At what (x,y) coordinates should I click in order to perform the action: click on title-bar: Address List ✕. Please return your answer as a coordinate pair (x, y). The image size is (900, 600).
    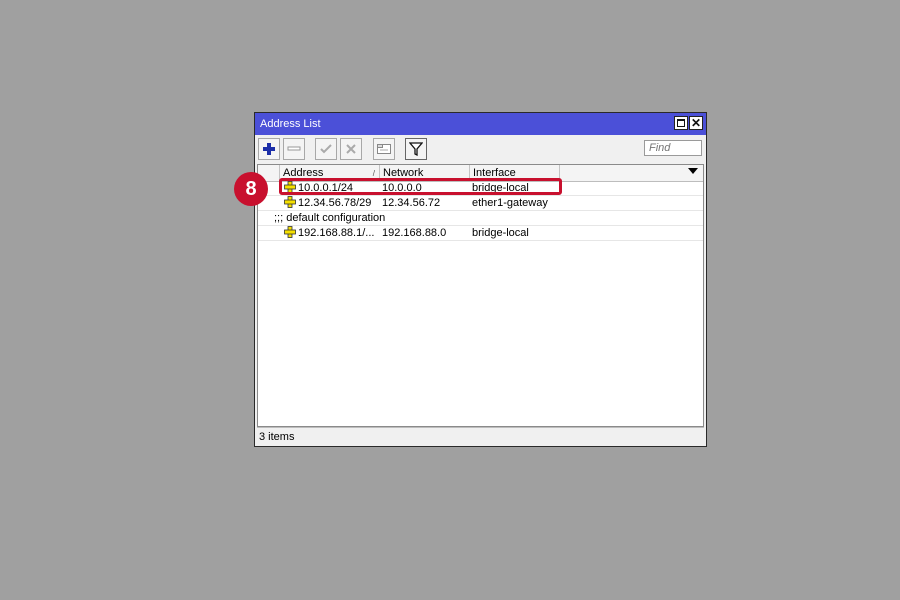
    Looking at the image, I should click on (480, 124).